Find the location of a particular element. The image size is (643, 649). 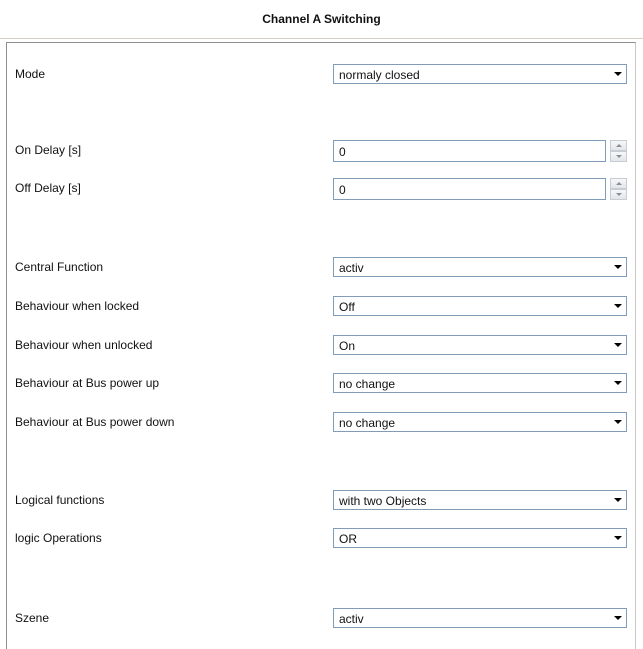

on-delay-value: 0 is located at coordinates (342, 152).